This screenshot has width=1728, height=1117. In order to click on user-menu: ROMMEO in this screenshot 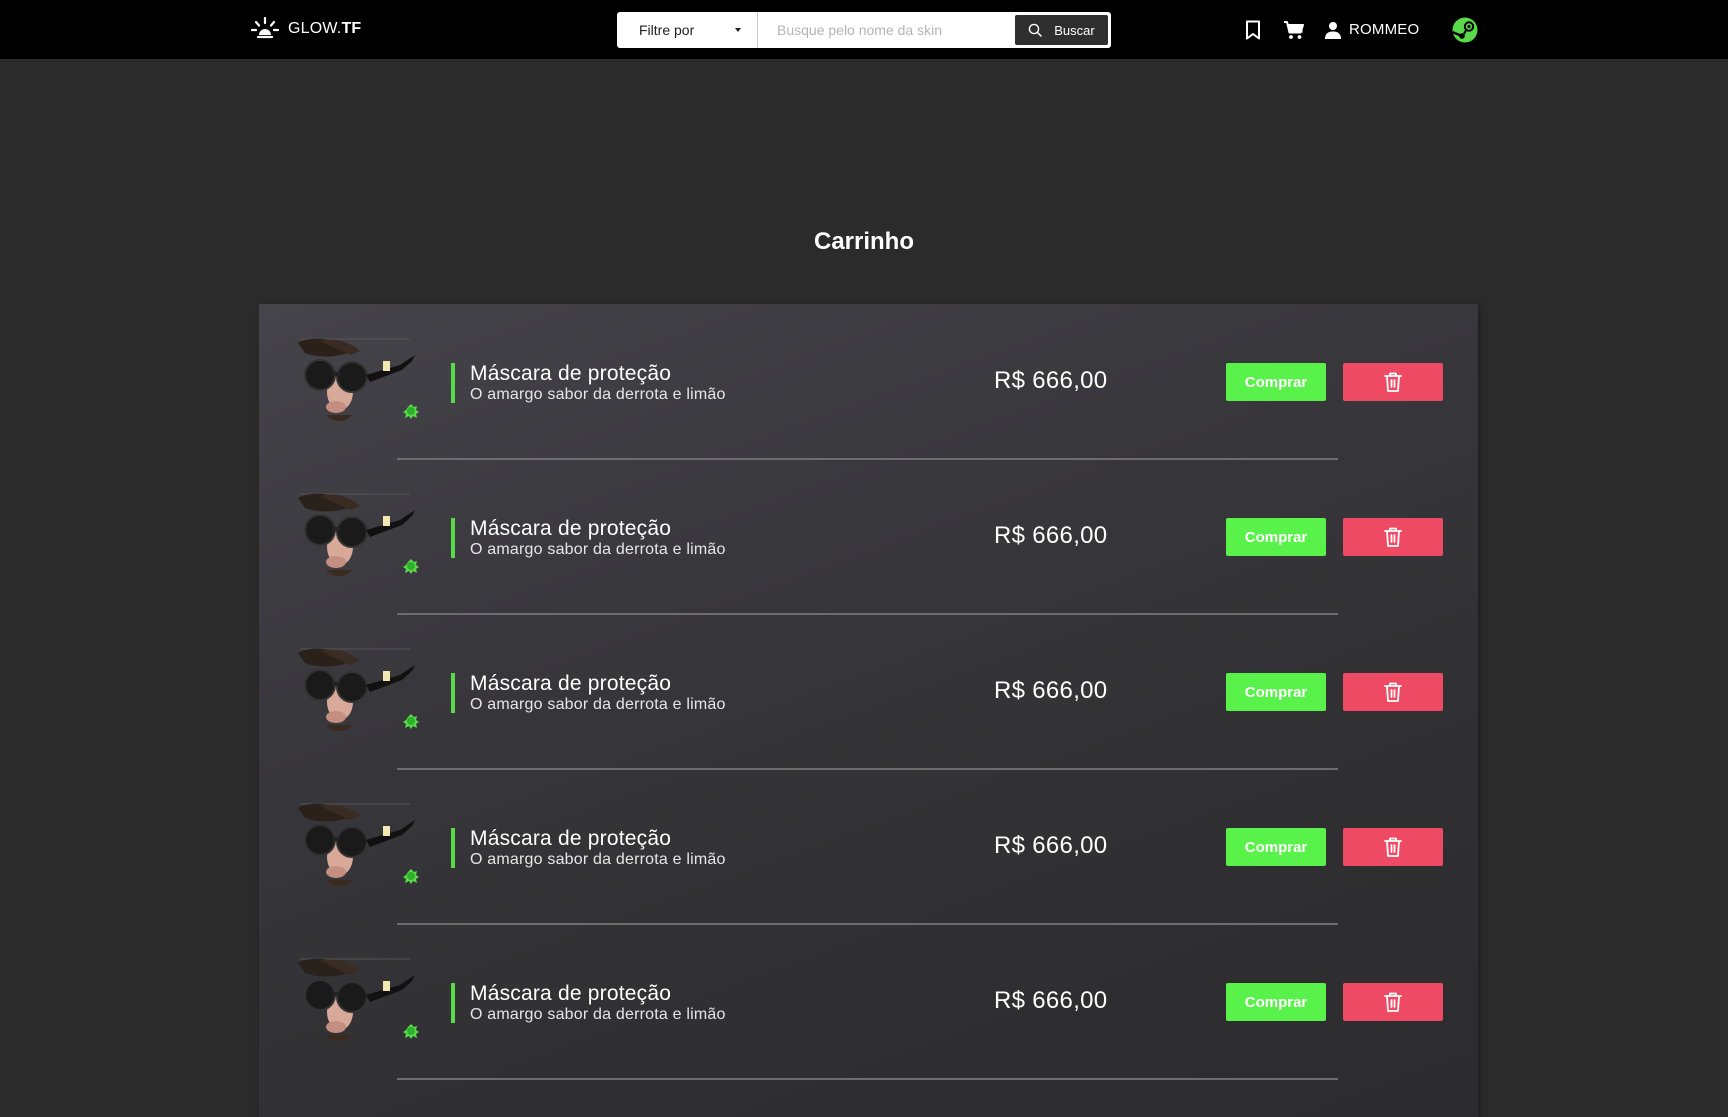, I will do `click(1371, 29)`.